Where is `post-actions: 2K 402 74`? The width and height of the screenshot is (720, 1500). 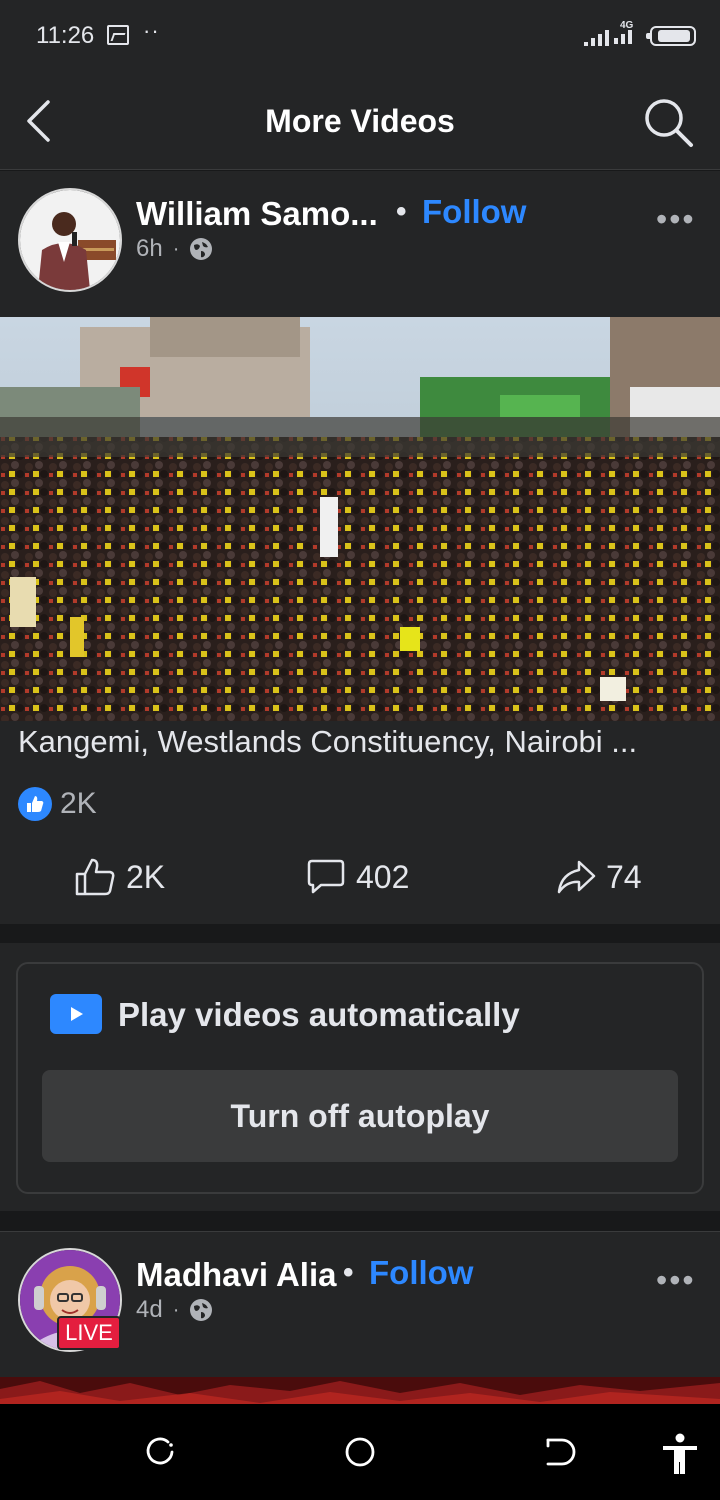
post-actions: 2K 402 74 is located at coordinates (360, 886).